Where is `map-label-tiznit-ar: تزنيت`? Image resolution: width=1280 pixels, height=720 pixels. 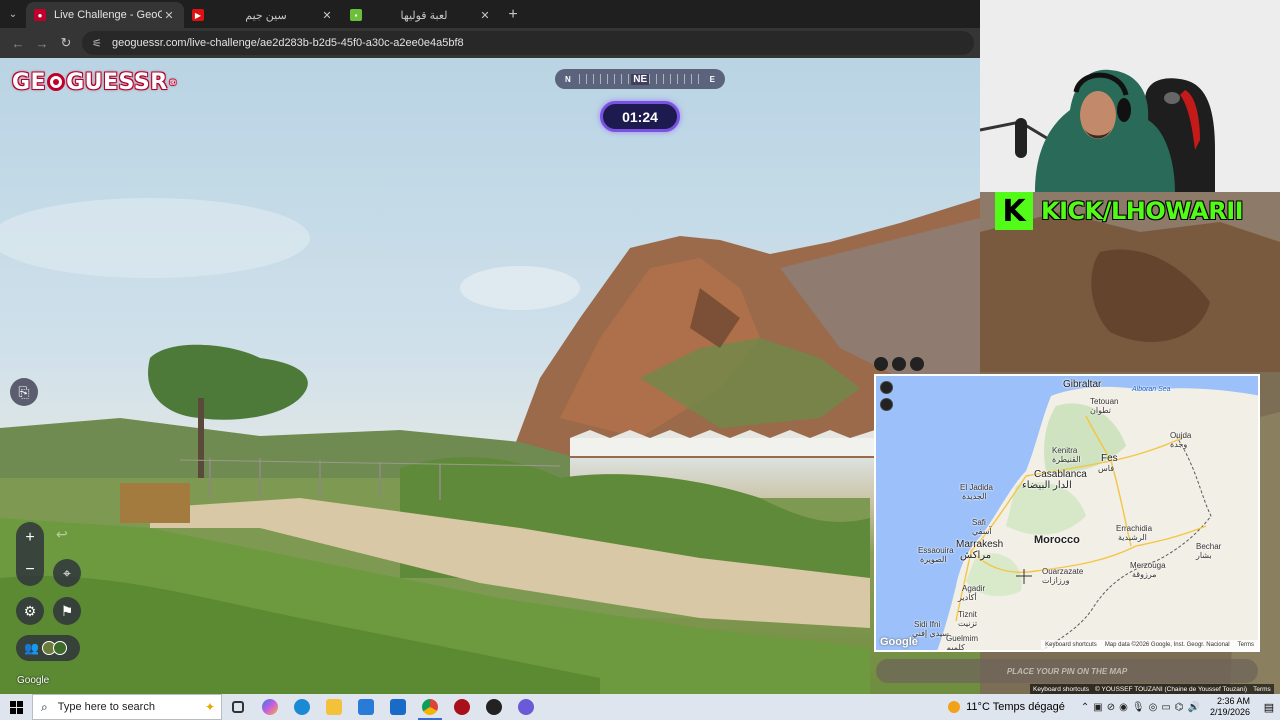
map-label-tiznit-ar: تزنيت is located at coordinates (968, 623).